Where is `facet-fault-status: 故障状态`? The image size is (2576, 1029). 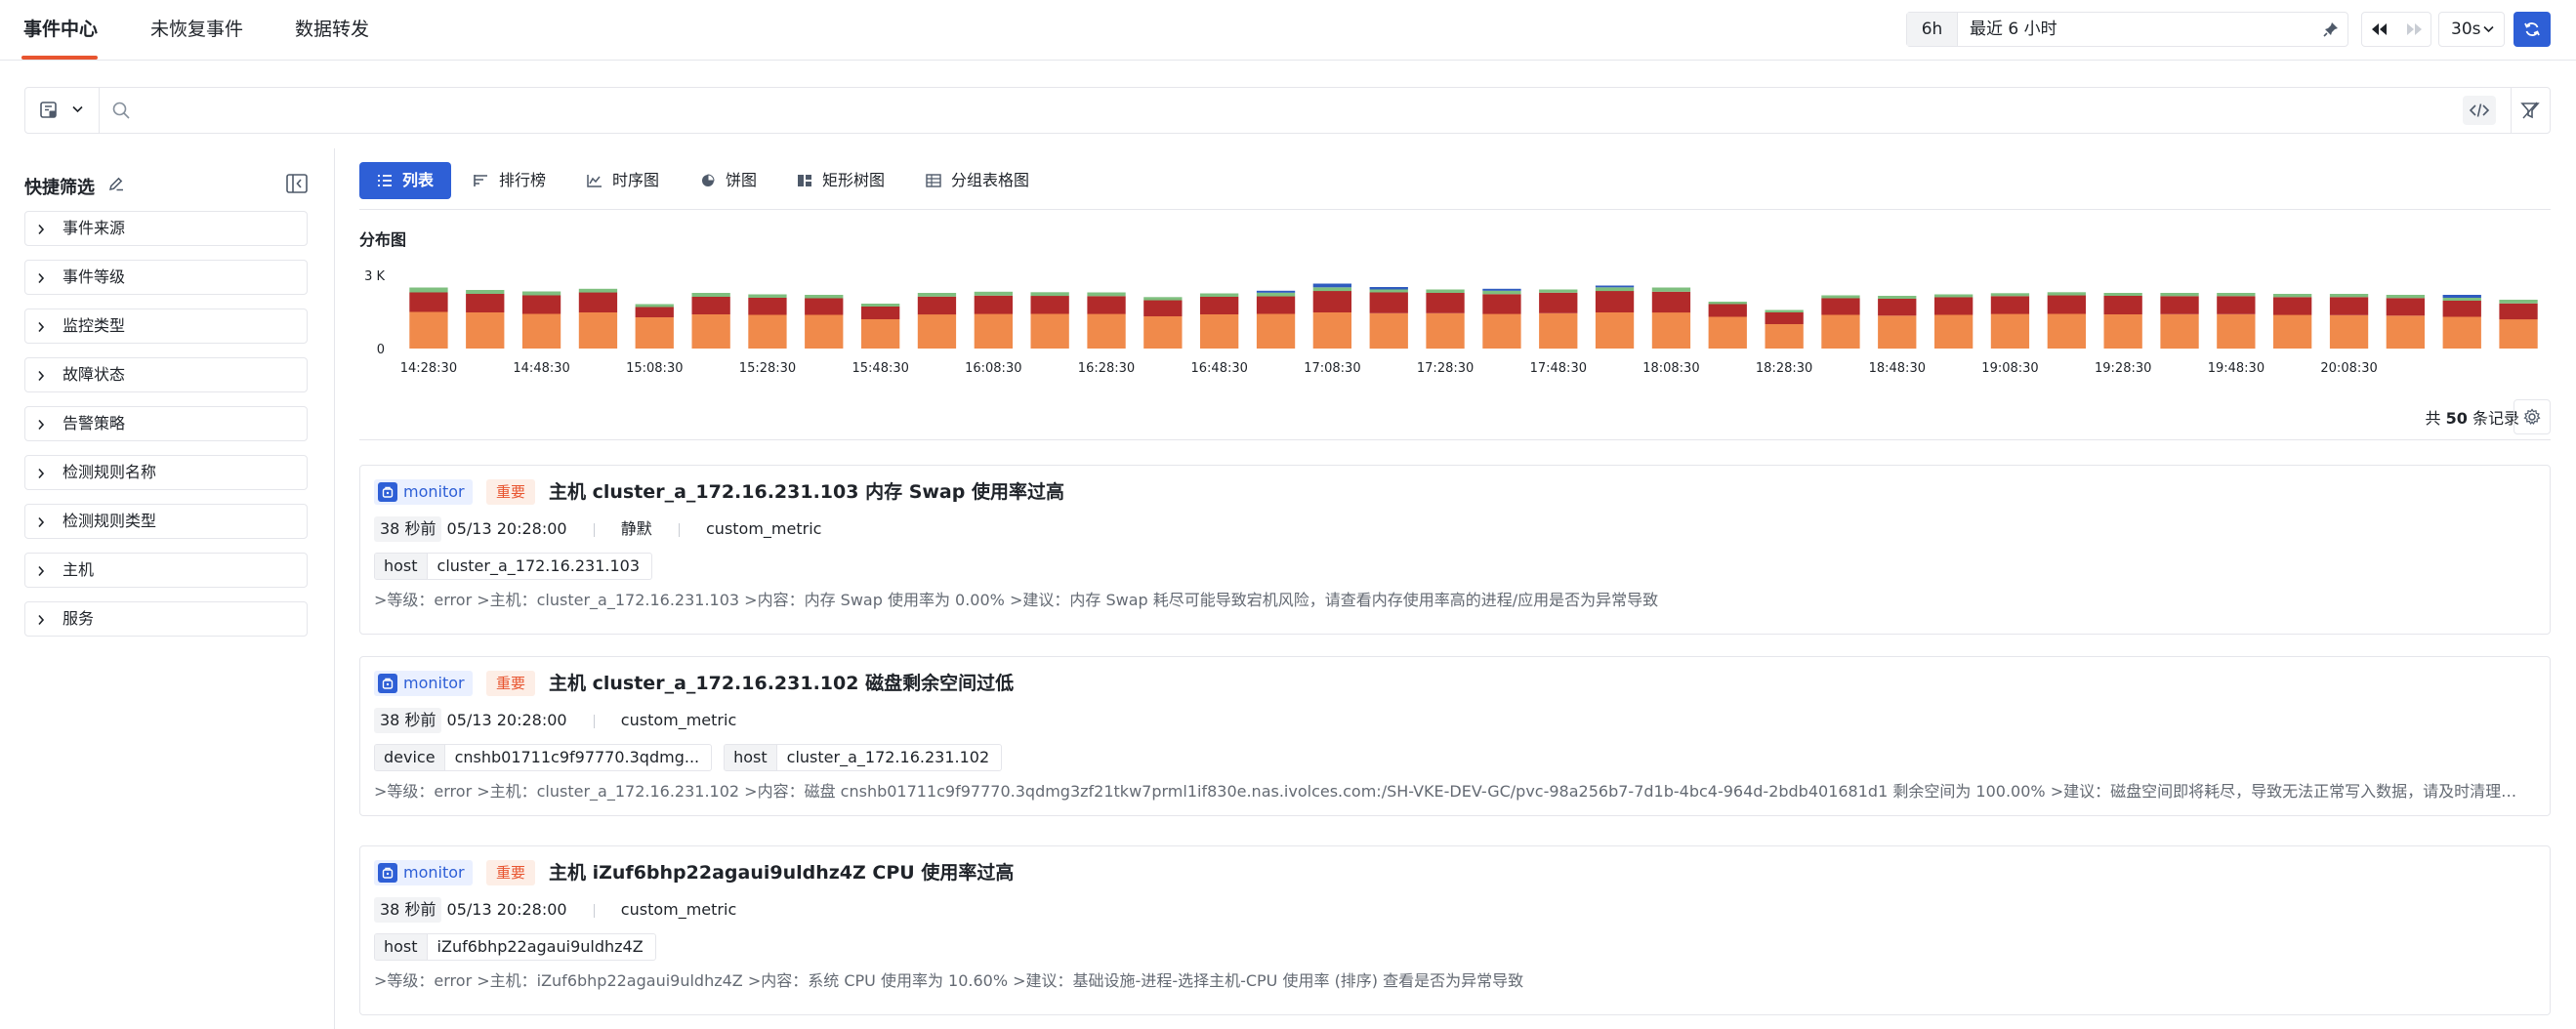
facet-fault-status: 故障状态 is located at coordinates (166, 374).